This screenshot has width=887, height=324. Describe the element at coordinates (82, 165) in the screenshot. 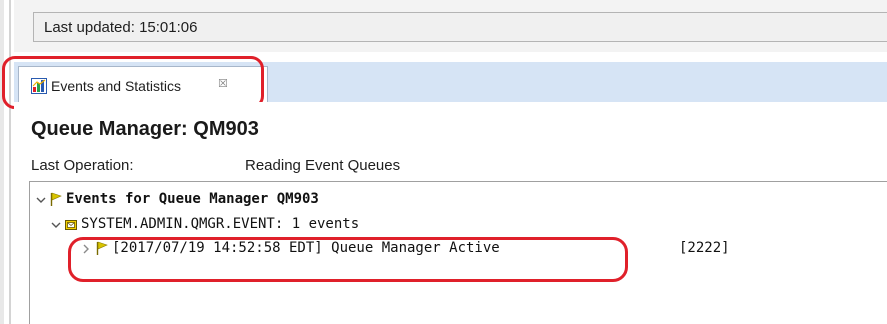

I see `last-operation-label: Last Operation:` at that location.